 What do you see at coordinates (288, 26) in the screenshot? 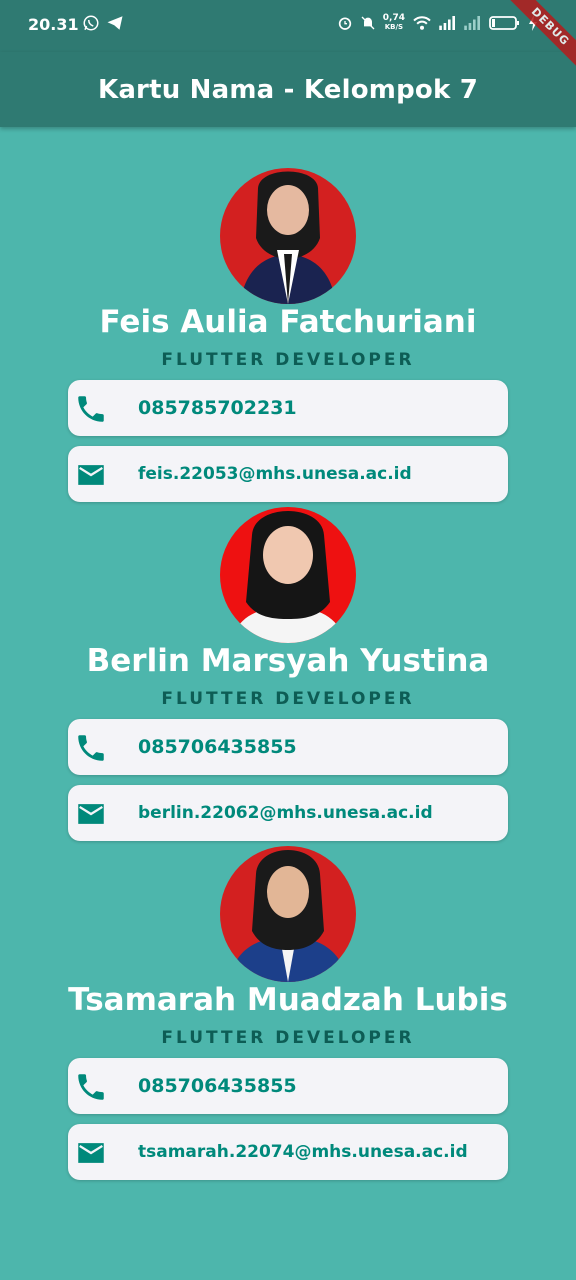
I see `status-bar: 20.31 0,74 KB/S` at bounding box center [288, 26].